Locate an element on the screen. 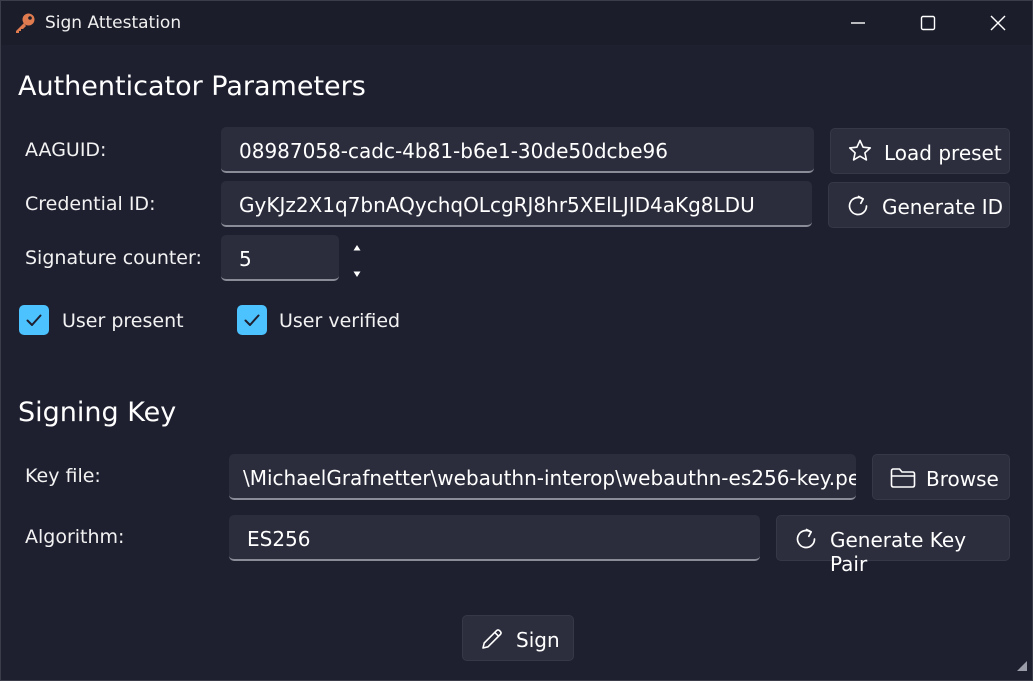  signing-key-heading: Signing Key is located at coordinates (97, 412).